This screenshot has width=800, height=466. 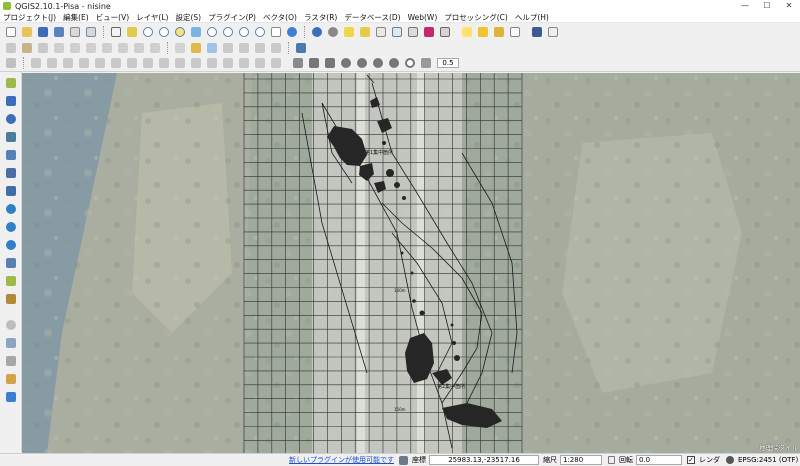 I want to click on zoom-out-button, so click(x=164, y=32).